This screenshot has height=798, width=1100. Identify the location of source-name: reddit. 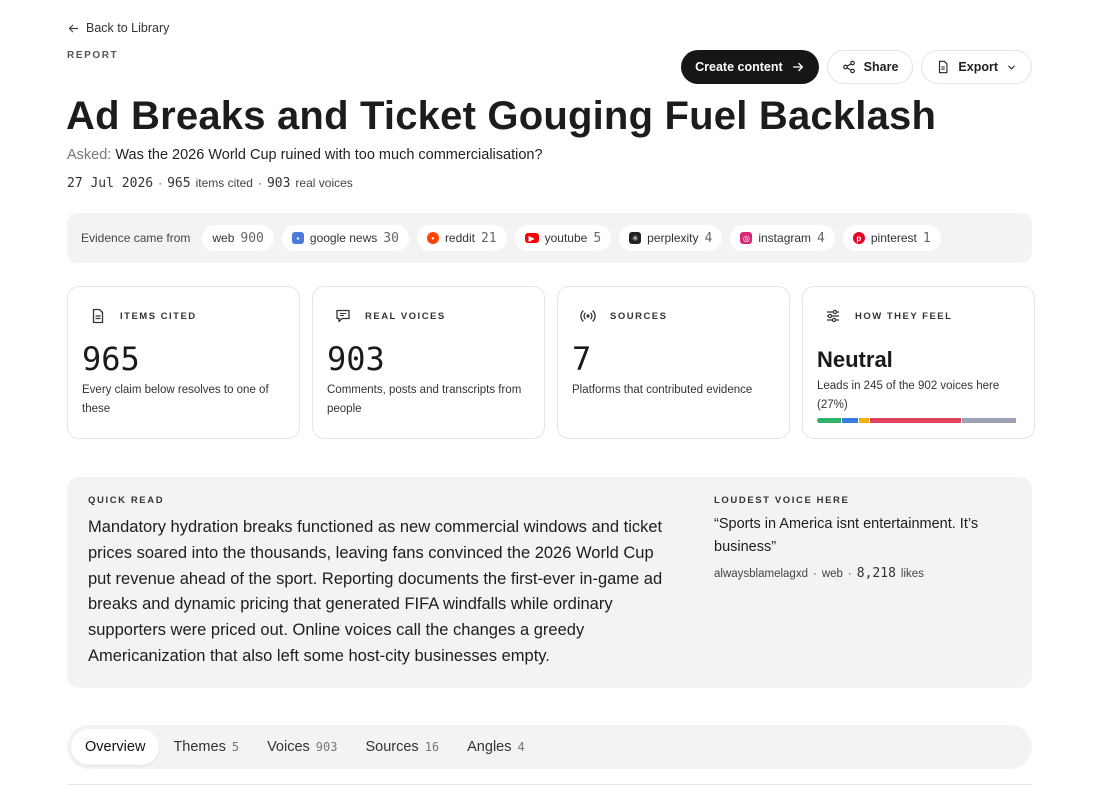
(459, 238).